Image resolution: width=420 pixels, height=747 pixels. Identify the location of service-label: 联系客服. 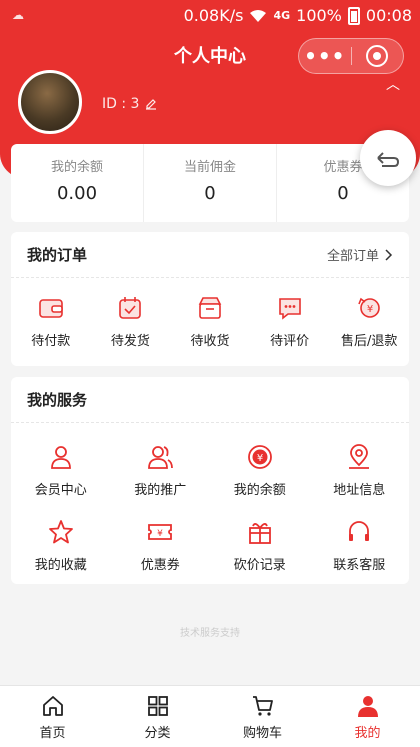
(359, 565).